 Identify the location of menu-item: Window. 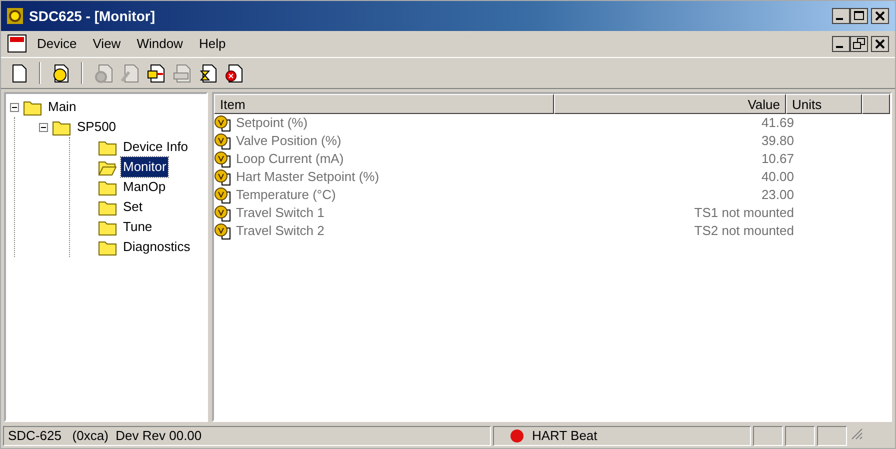
(159, 44).